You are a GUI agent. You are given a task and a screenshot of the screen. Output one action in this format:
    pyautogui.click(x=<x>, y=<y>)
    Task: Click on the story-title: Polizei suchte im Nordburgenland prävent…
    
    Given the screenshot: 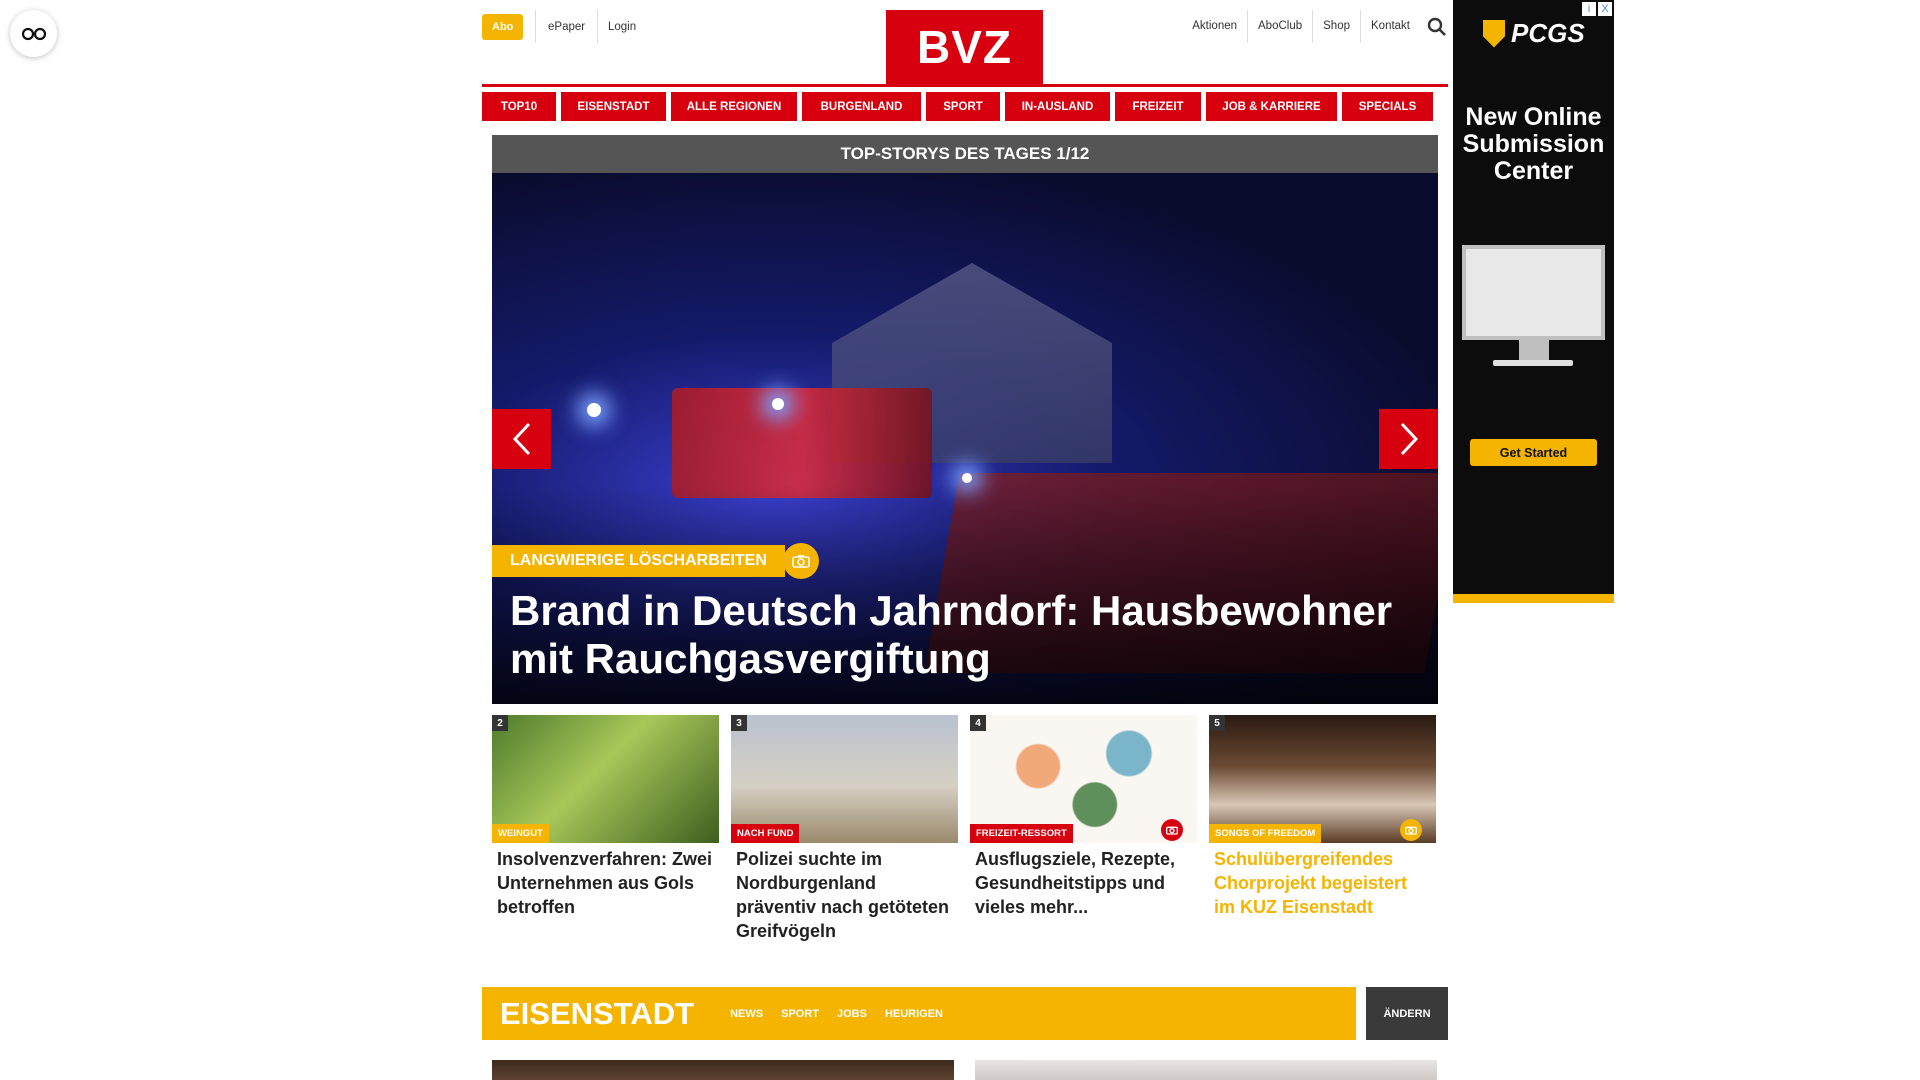 What is the action you would take?
    pyautogui.click(x=844, y=893)
    